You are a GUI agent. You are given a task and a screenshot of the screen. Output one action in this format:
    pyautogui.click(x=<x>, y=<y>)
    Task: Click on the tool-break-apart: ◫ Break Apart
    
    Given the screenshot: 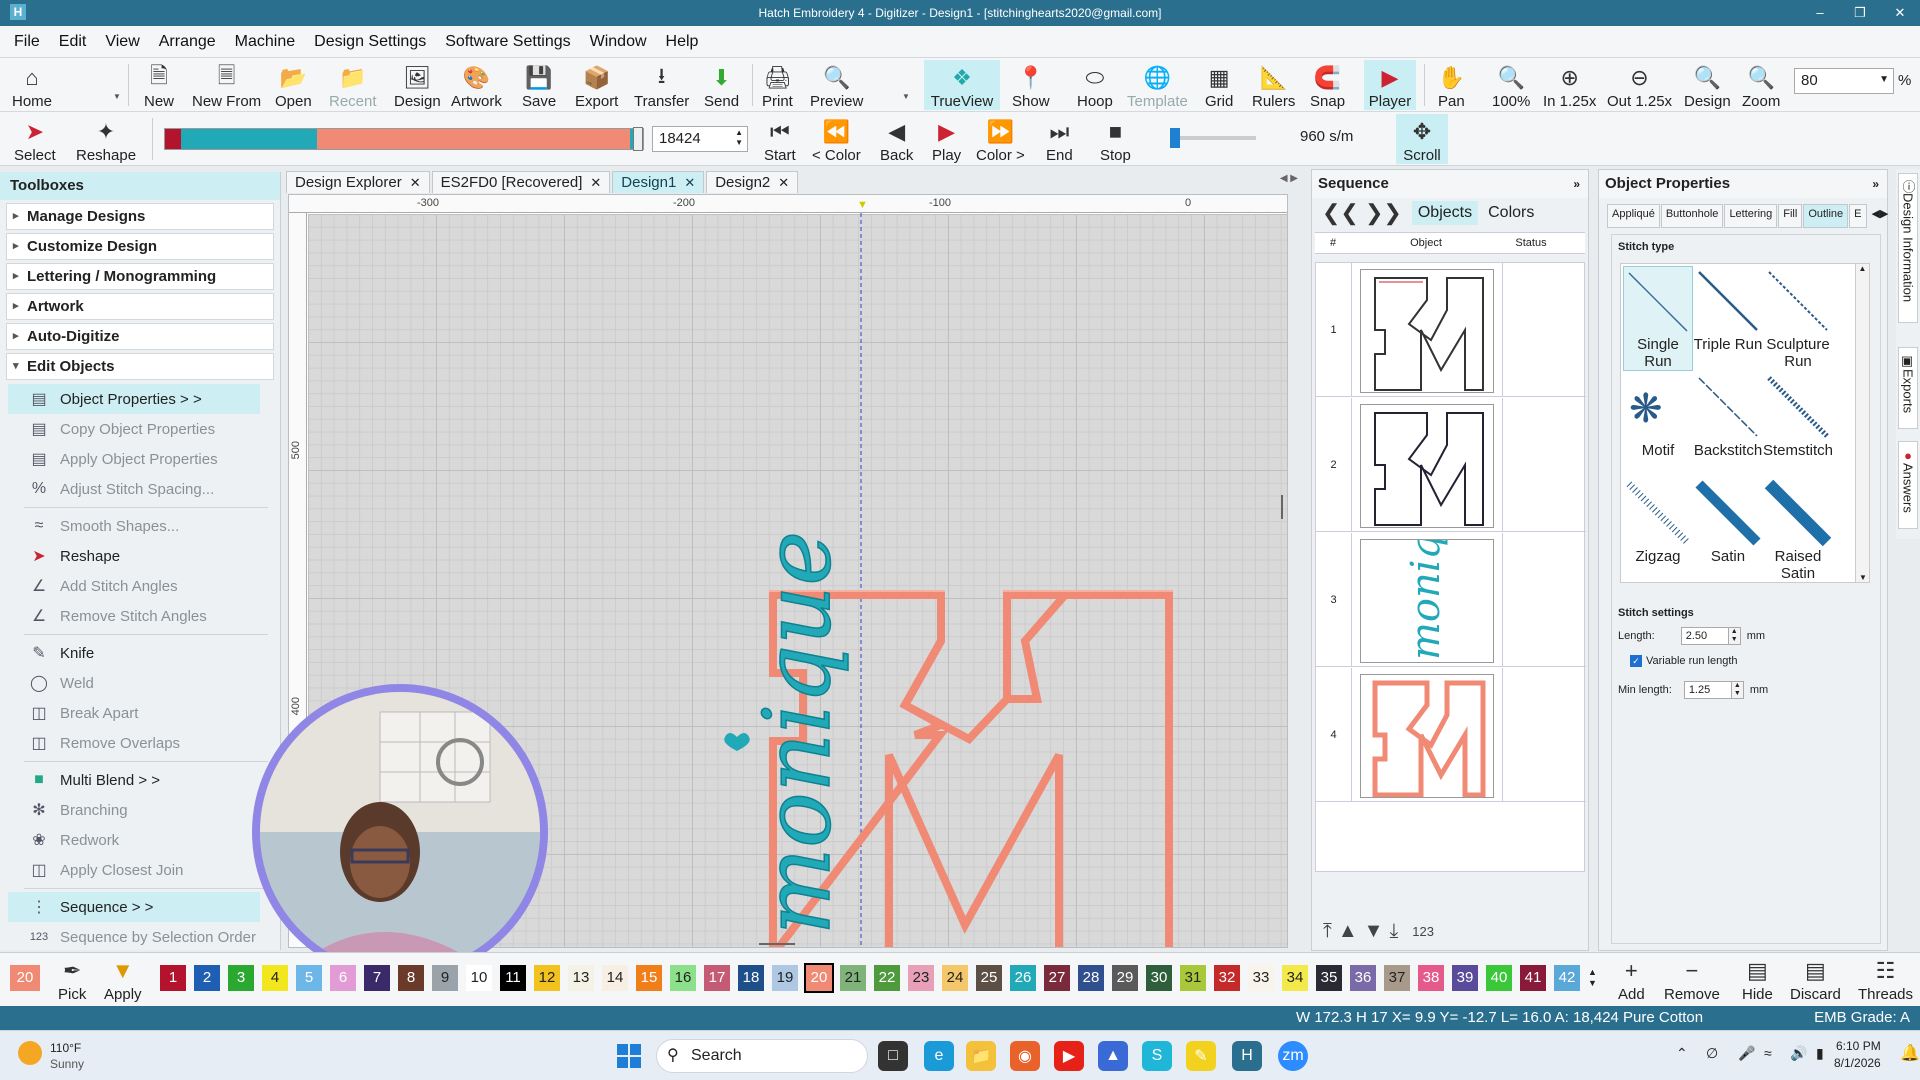 What is the action you would take?
    pyautogui.click(x=140, y=713)
    